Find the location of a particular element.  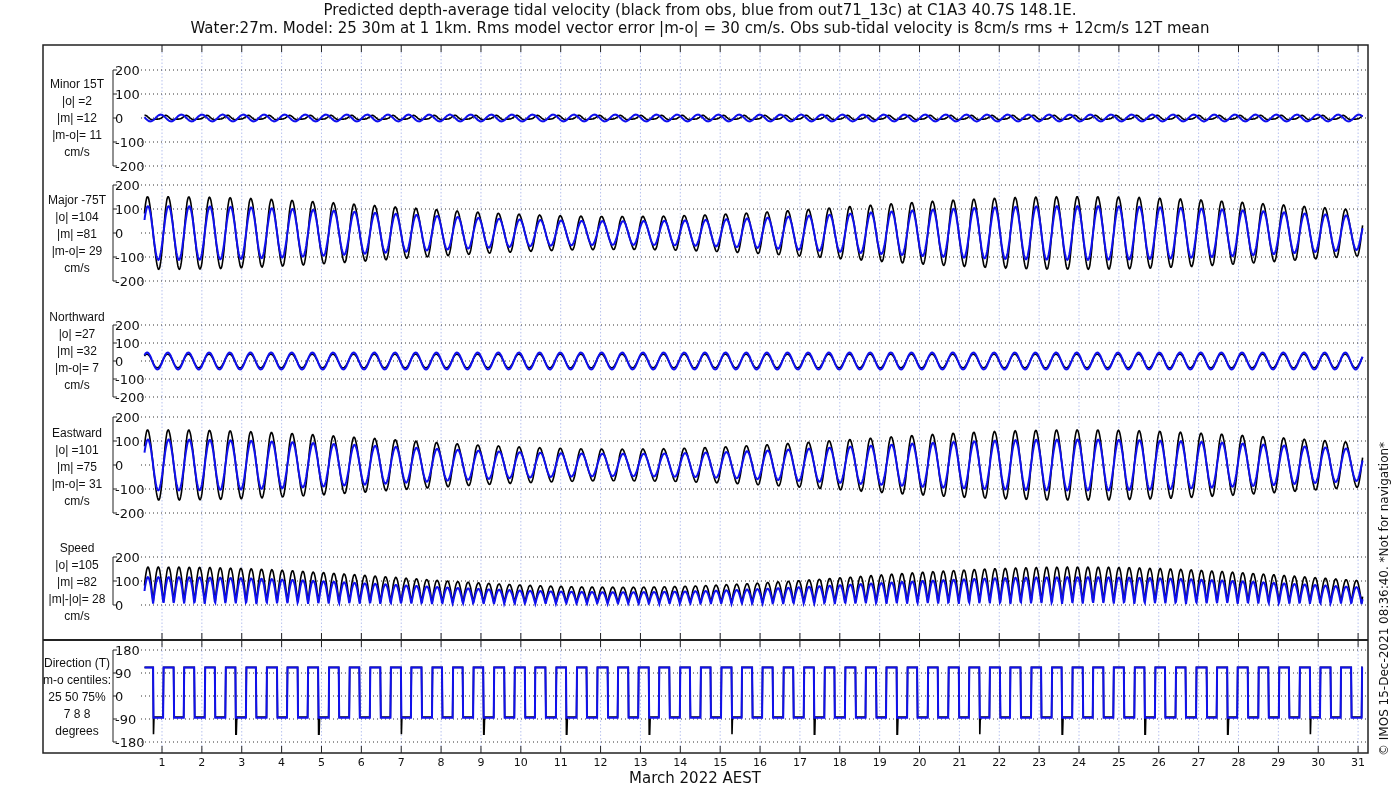

chart-title: Water:27m. Model: 25 30m at 1 1km. Rms model vector error |m-o| = 30 cm/s. Obs sub-tidal velocity is 8cm/s rms + 12cm/s 12T mean is located at coordinates (700, 28).